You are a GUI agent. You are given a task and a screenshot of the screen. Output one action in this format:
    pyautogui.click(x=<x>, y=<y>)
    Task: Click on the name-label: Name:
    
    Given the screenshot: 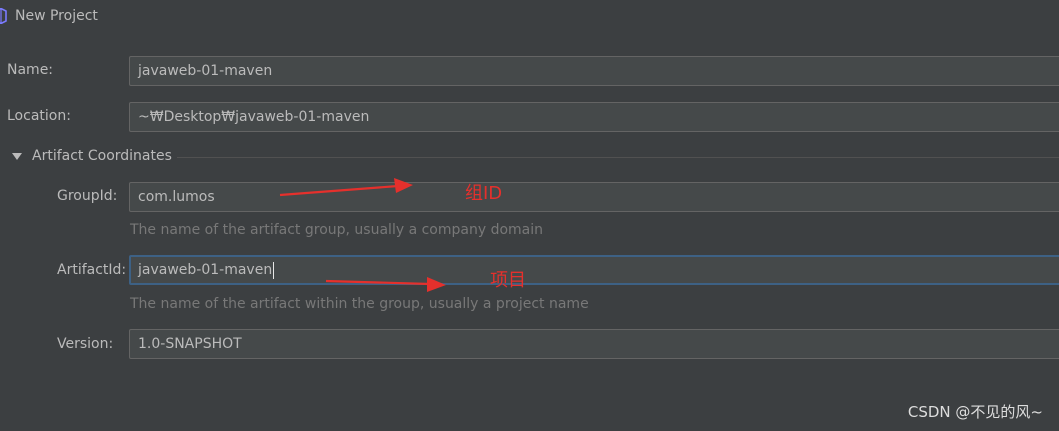 What is the action you would take?
    pyautogui.click(x=30, y=70)
    